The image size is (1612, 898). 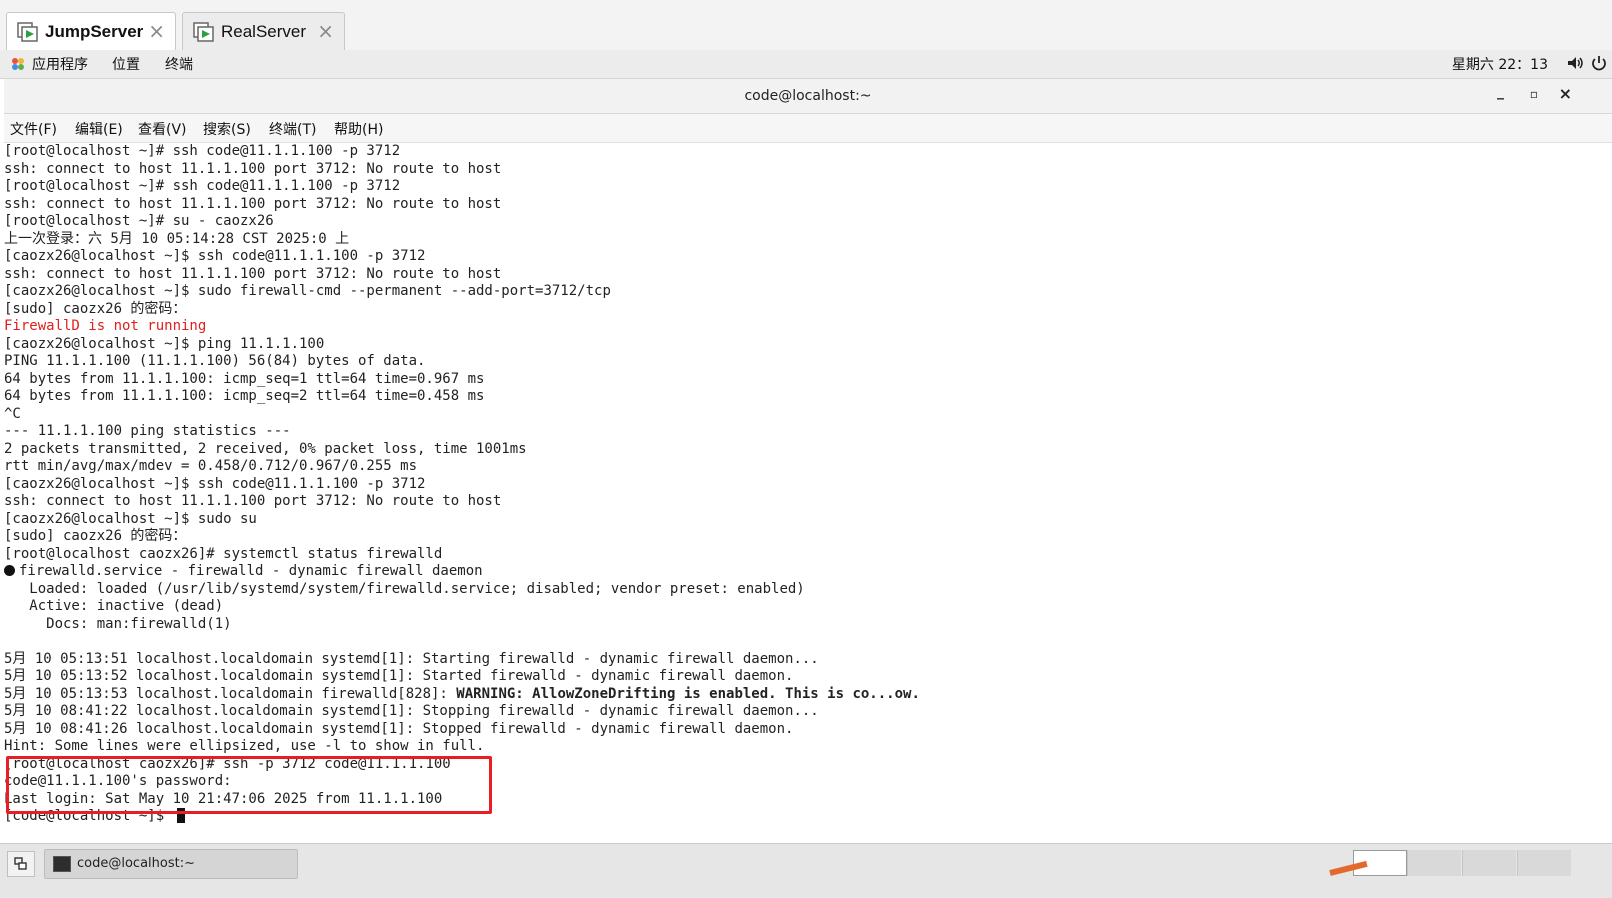 I want to click on applications-menu: 应用程序, so click(x=60, y=64).